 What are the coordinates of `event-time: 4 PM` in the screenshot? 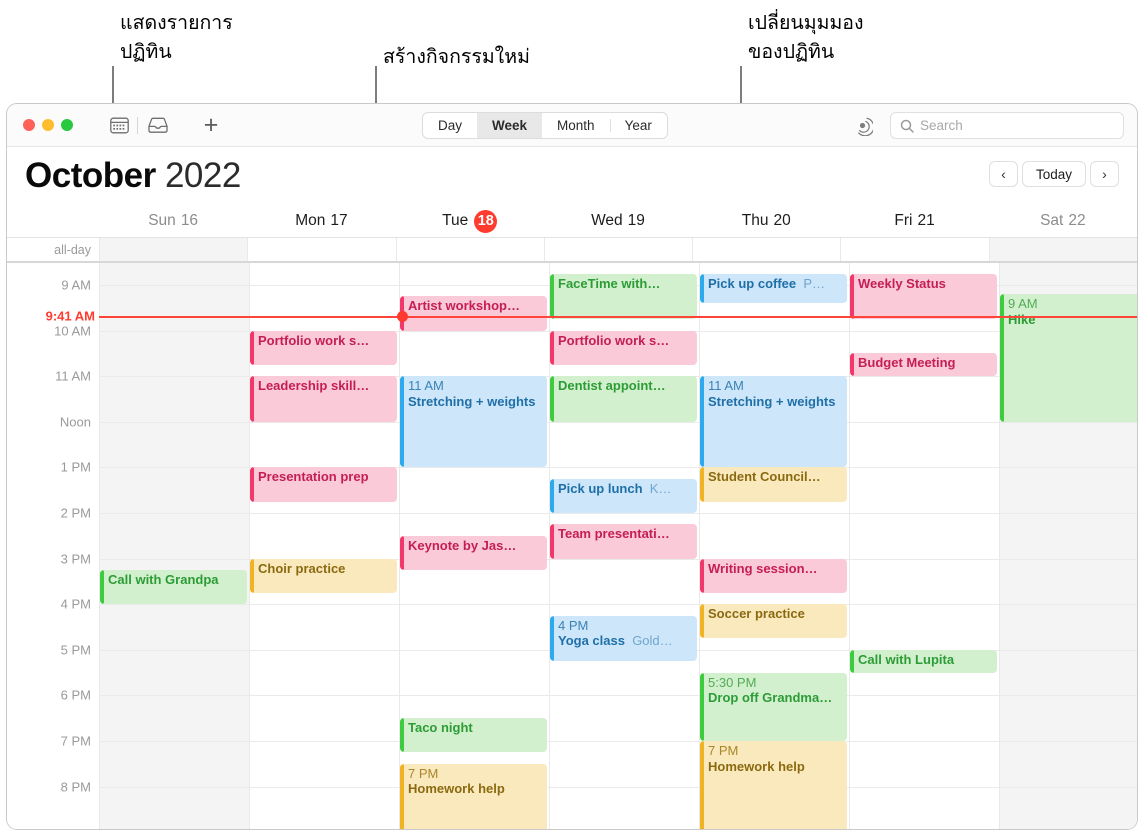 It's located at (573, 625).